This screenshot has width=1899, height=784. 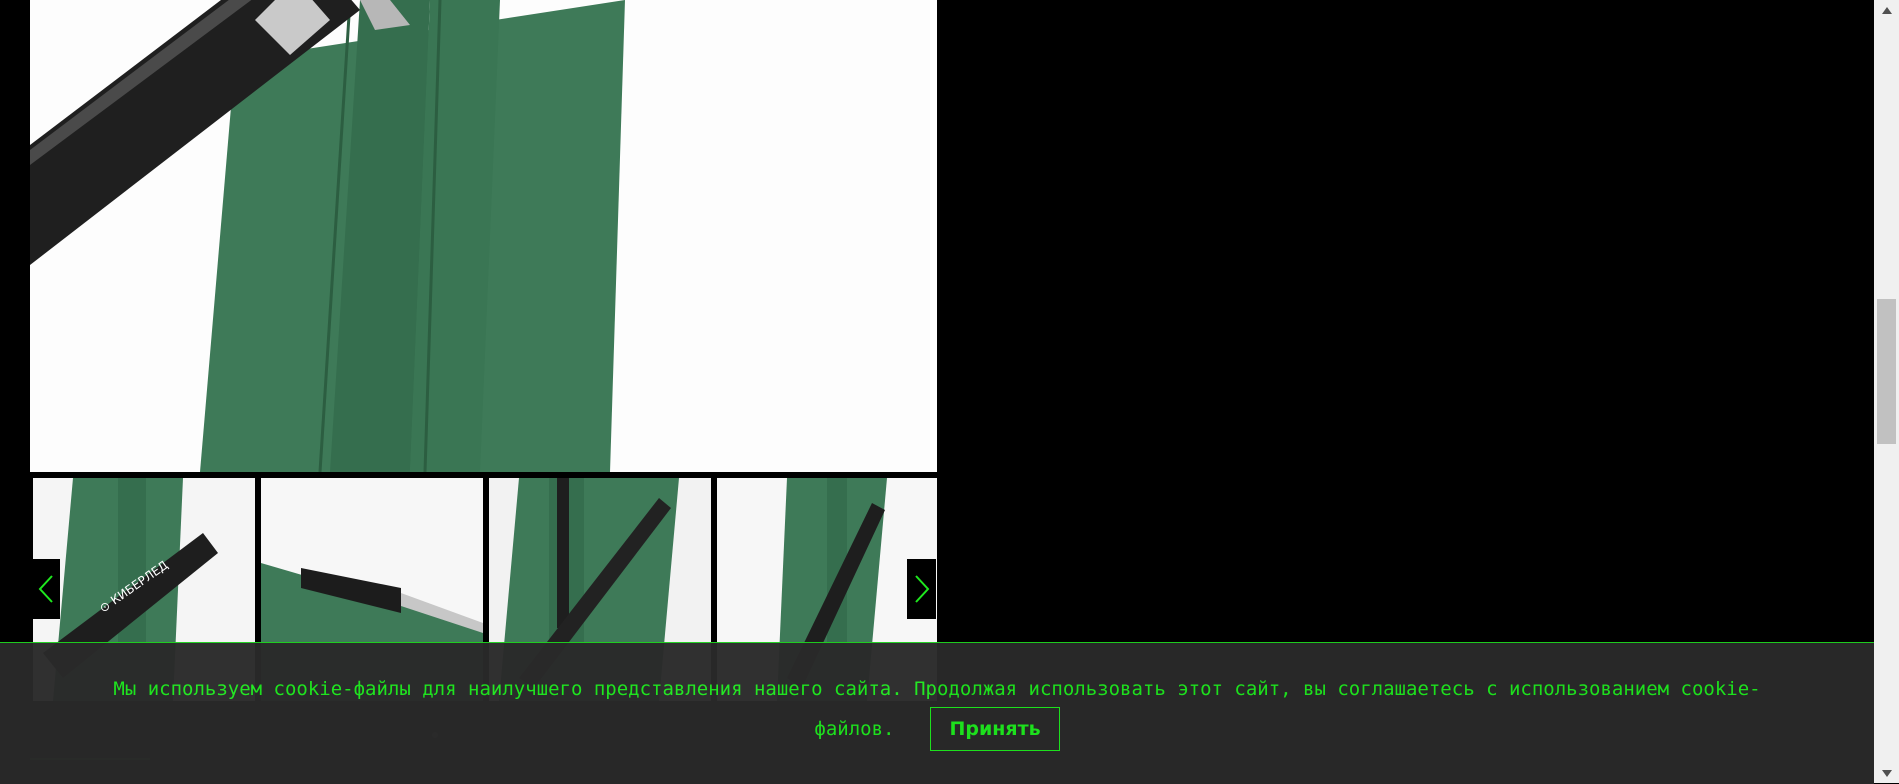 I want to click on scroll-up-button, so click(x=1886, y=10).